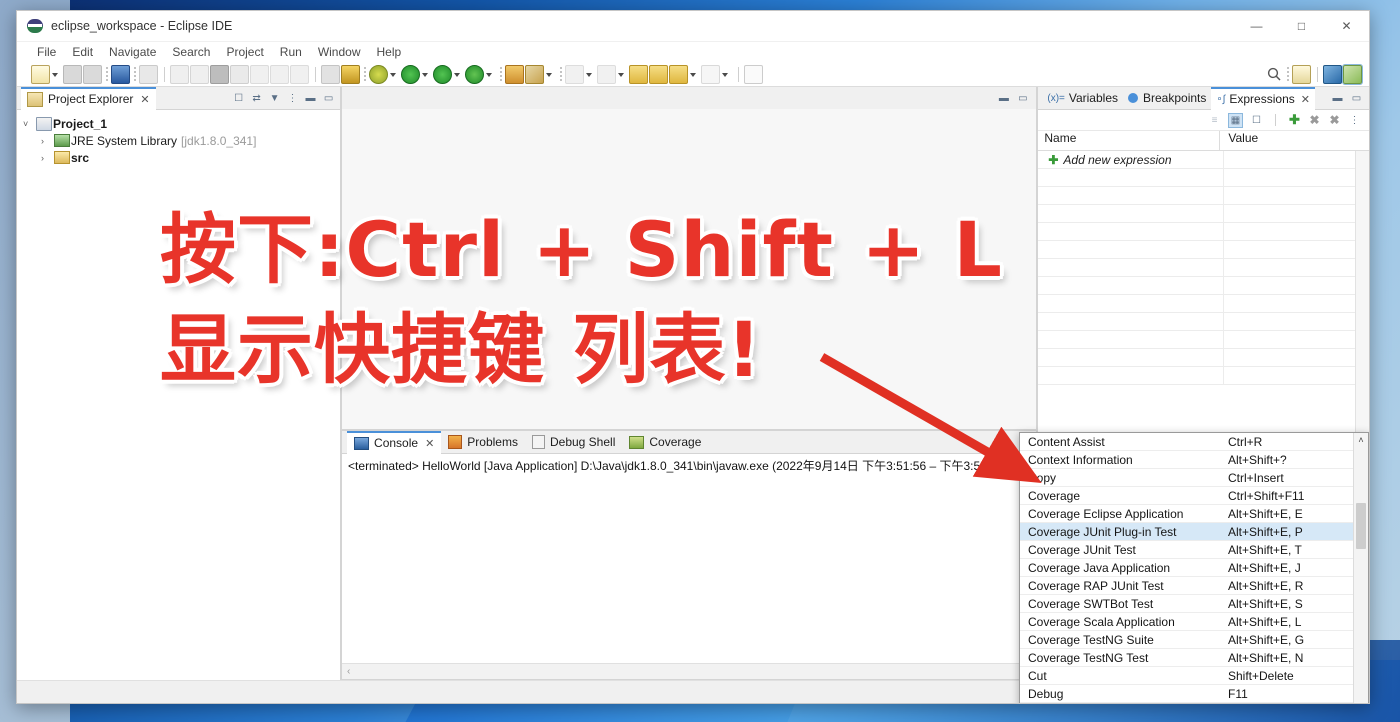 The width and height of the screenshot is (1400, 722). Describe the element at coordinates (425, 74) in the screenshot. I see `run-dropdown-icon` at that location.